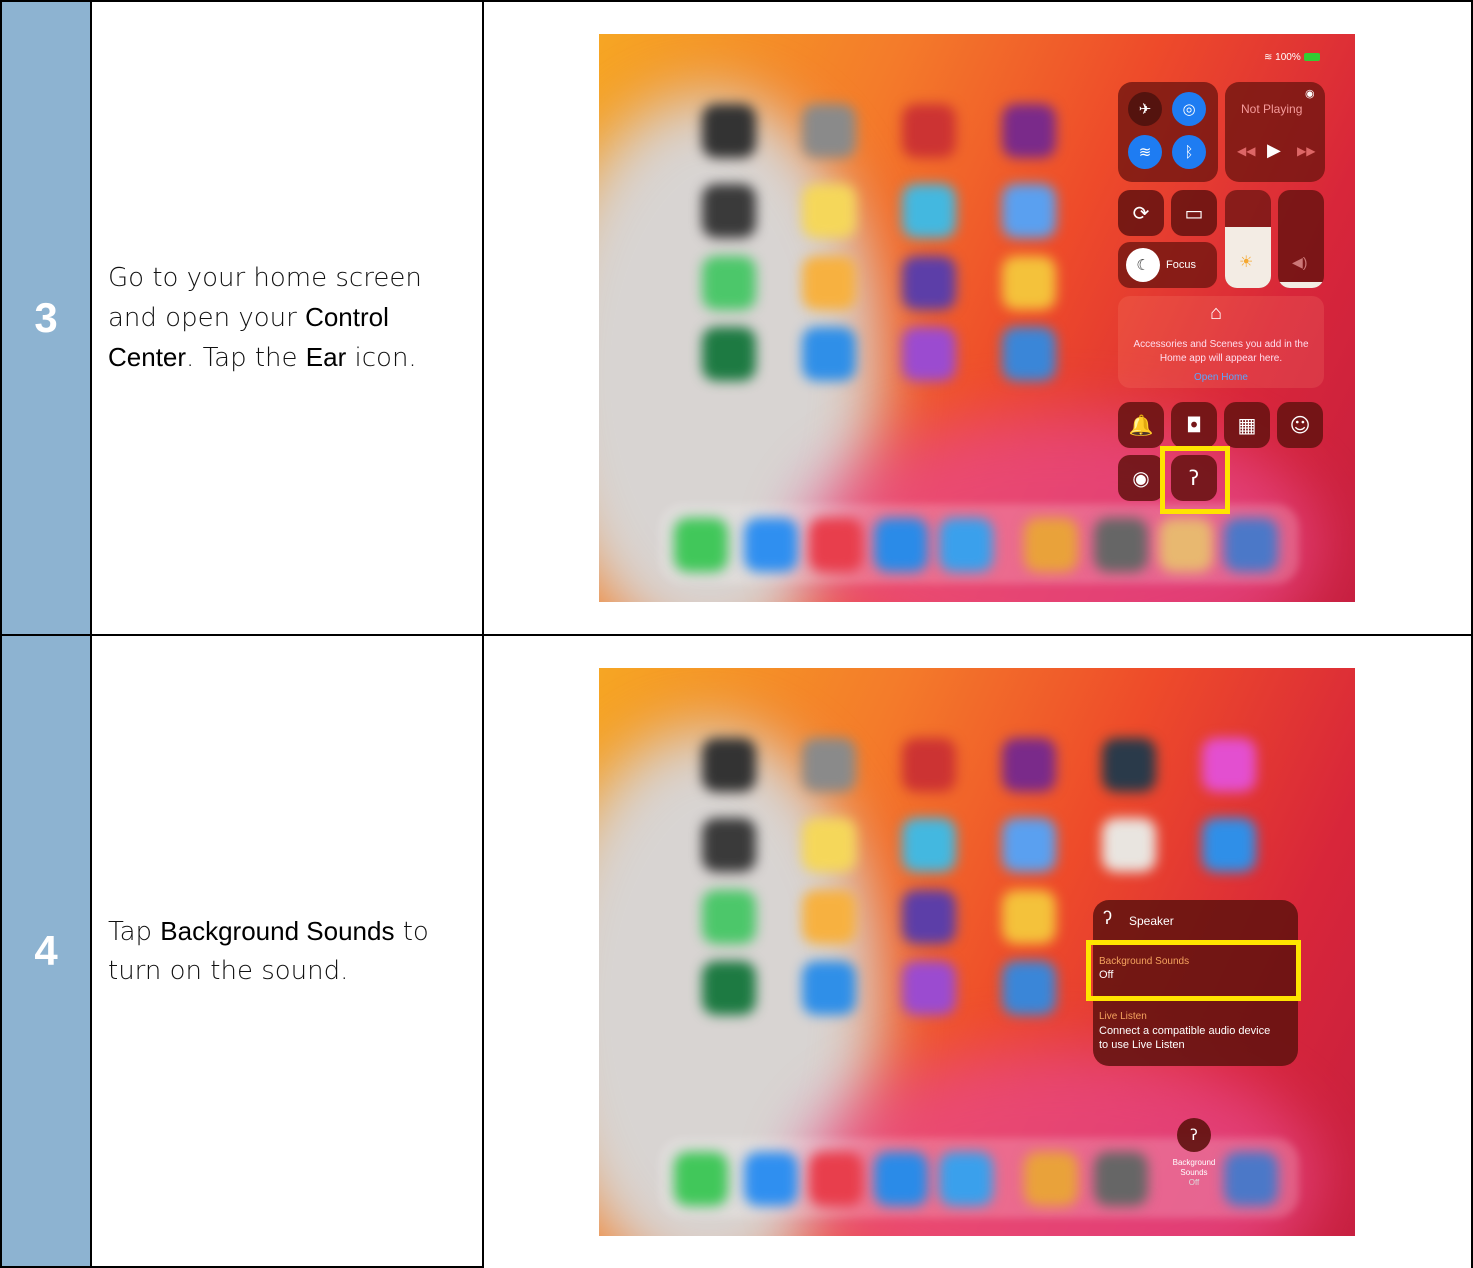 This screenshot has width=1473, height=1268. What do you see at coordinates (1143, 265) in the screenshot?
I see `moon-icon: ☾` at bounding box center [1143, 265].